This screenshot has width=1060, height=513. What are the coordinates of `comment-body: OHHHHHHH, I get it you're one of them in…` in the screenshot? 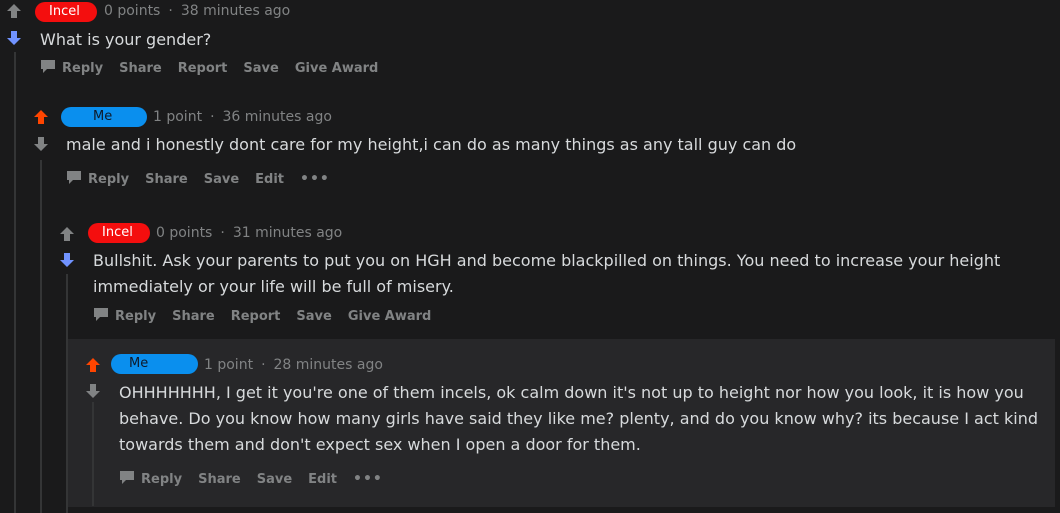 It's located at (578, 419).